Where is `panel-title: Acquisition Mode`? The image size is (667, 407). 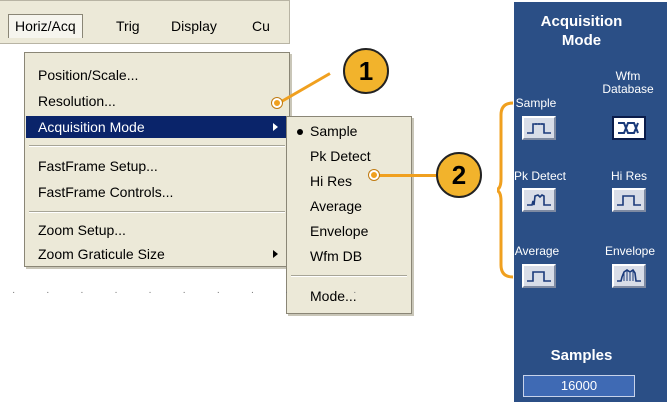 panel-title: Acquisition Mode is located at coordinates (581, 31).